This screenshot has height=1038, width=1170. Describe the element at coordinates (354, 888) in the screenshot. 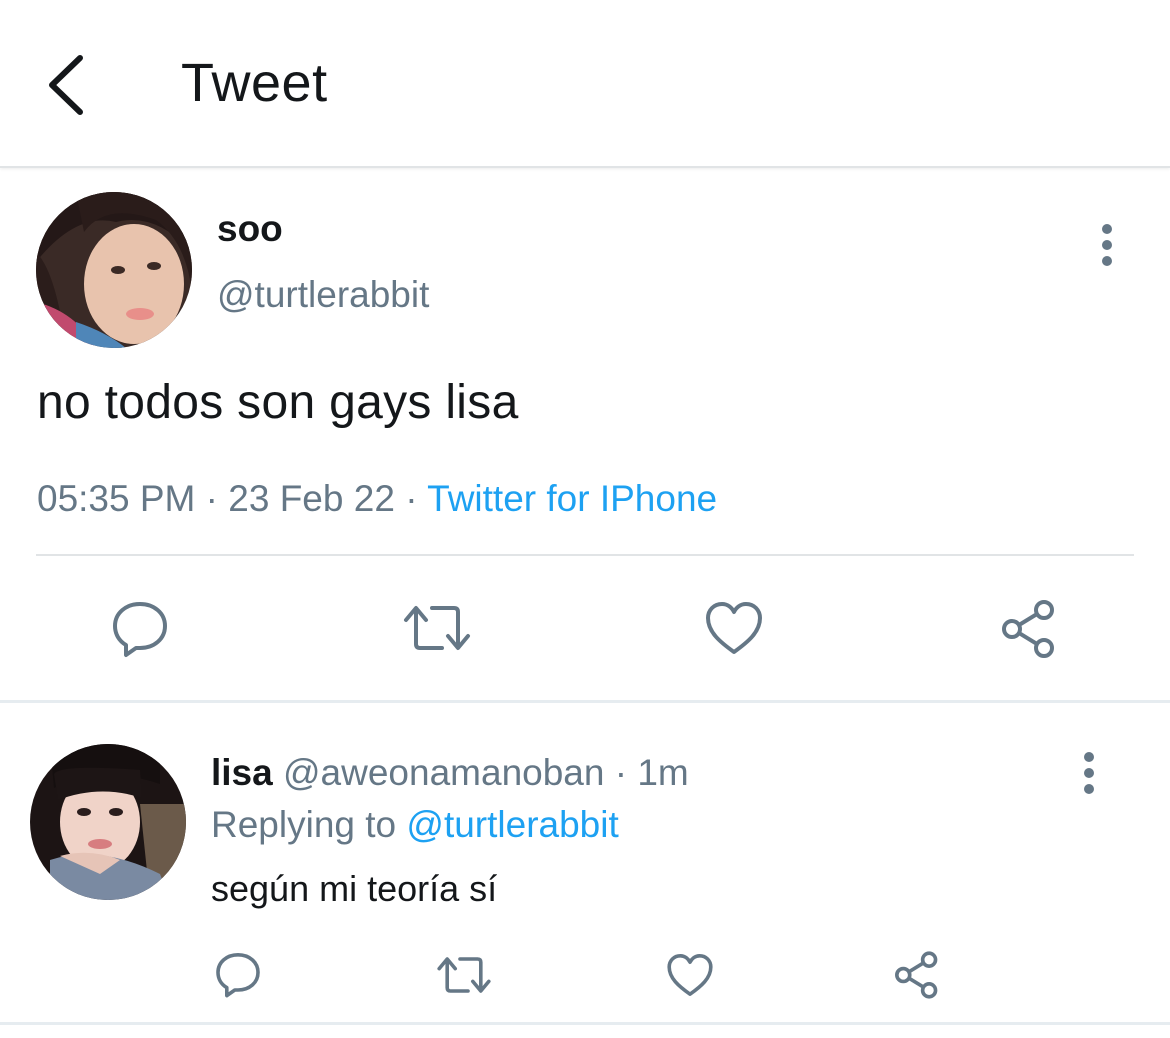

I see `reply-text: según mi teoría sí` at that location.